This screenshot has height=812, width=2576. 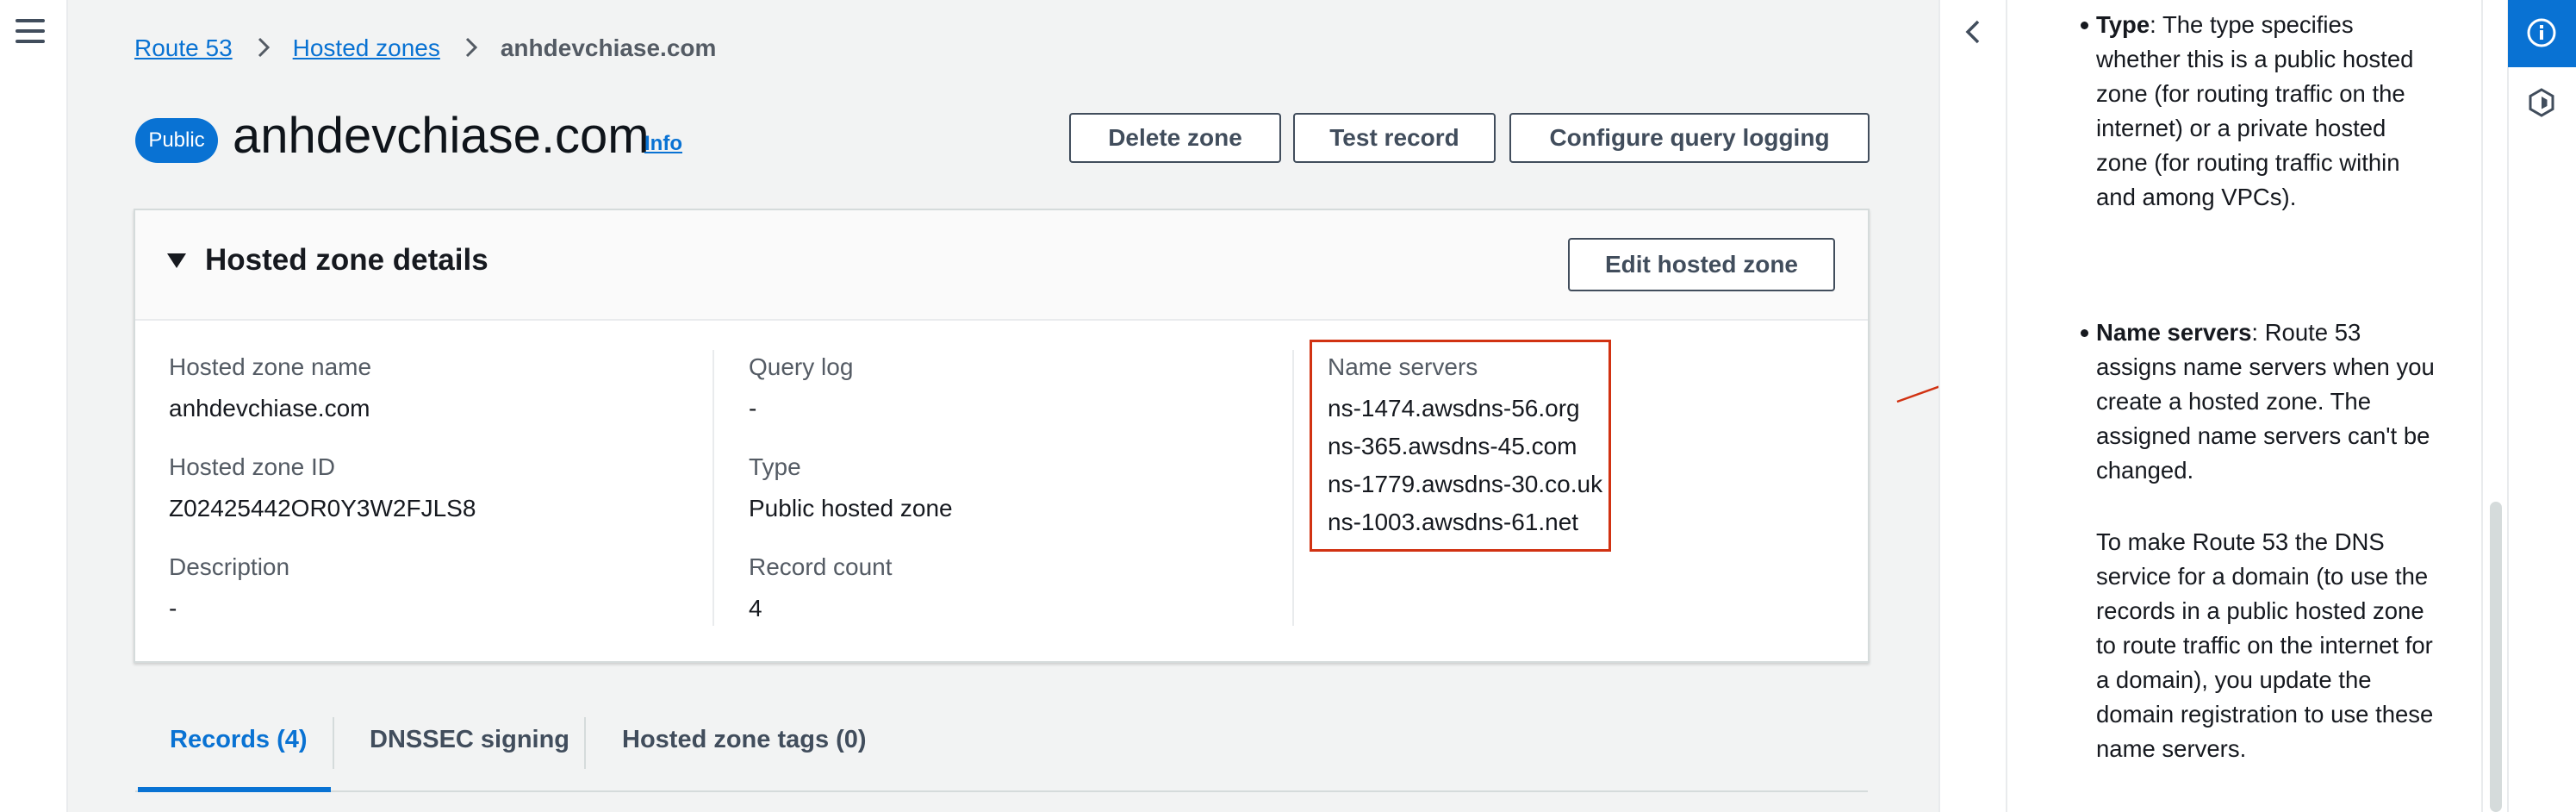 What do you see at coordinates (753, 409) in the screenshot?
I see `query-log-value: -` at bounding box center [753, 409].